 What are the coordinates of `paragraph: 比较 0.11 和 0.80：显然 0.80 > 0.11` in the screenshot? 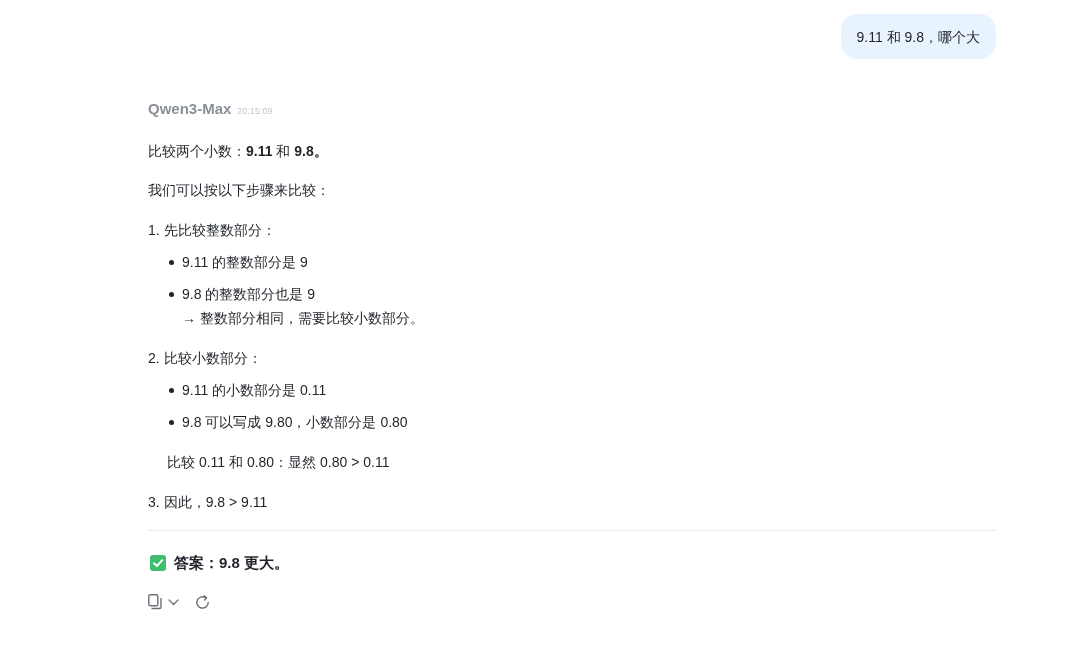 It's located at (279, 462).